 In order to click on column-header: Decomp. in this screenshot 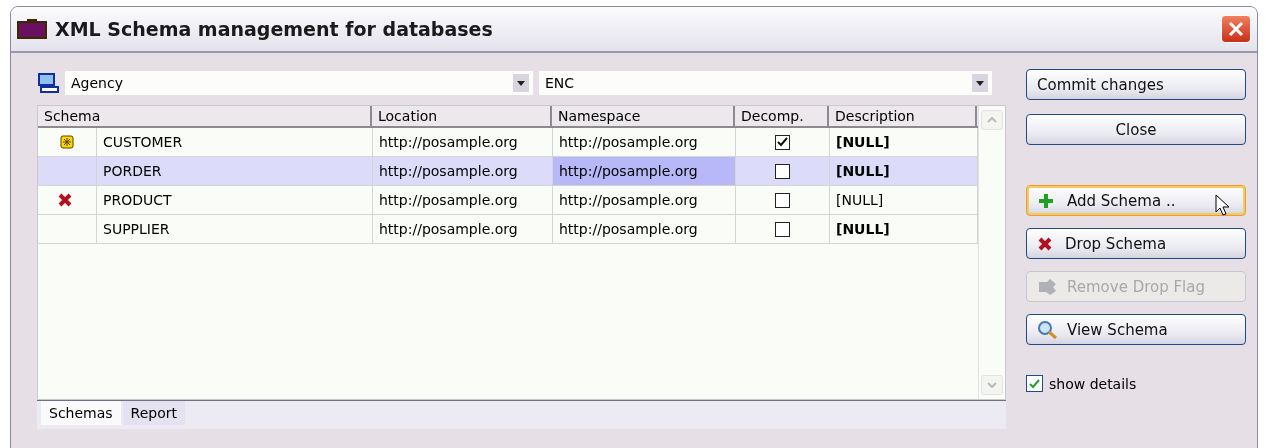, I will do `click(782, 116)`.